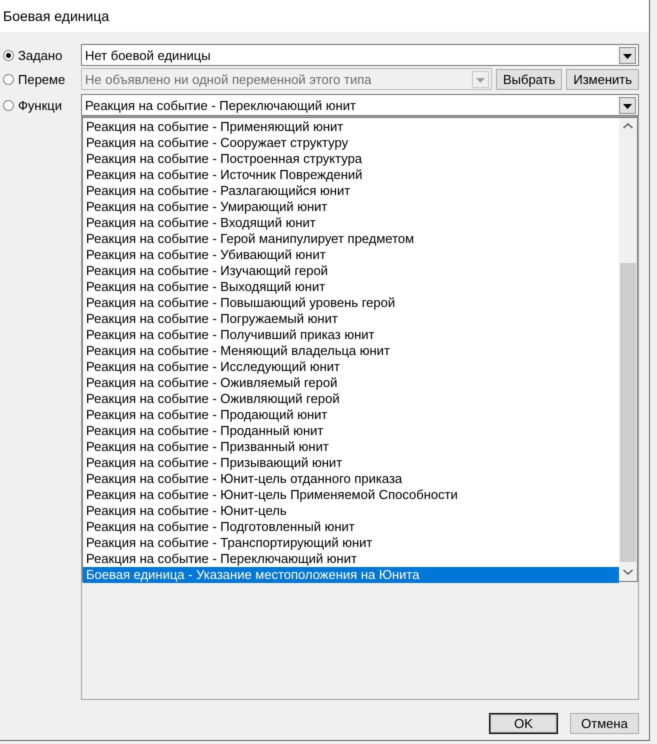  Describe the element at coordinates (351, 143) in the screenshot. I see `list-item: Реакция на событие - Сооружает структуру` at that location.